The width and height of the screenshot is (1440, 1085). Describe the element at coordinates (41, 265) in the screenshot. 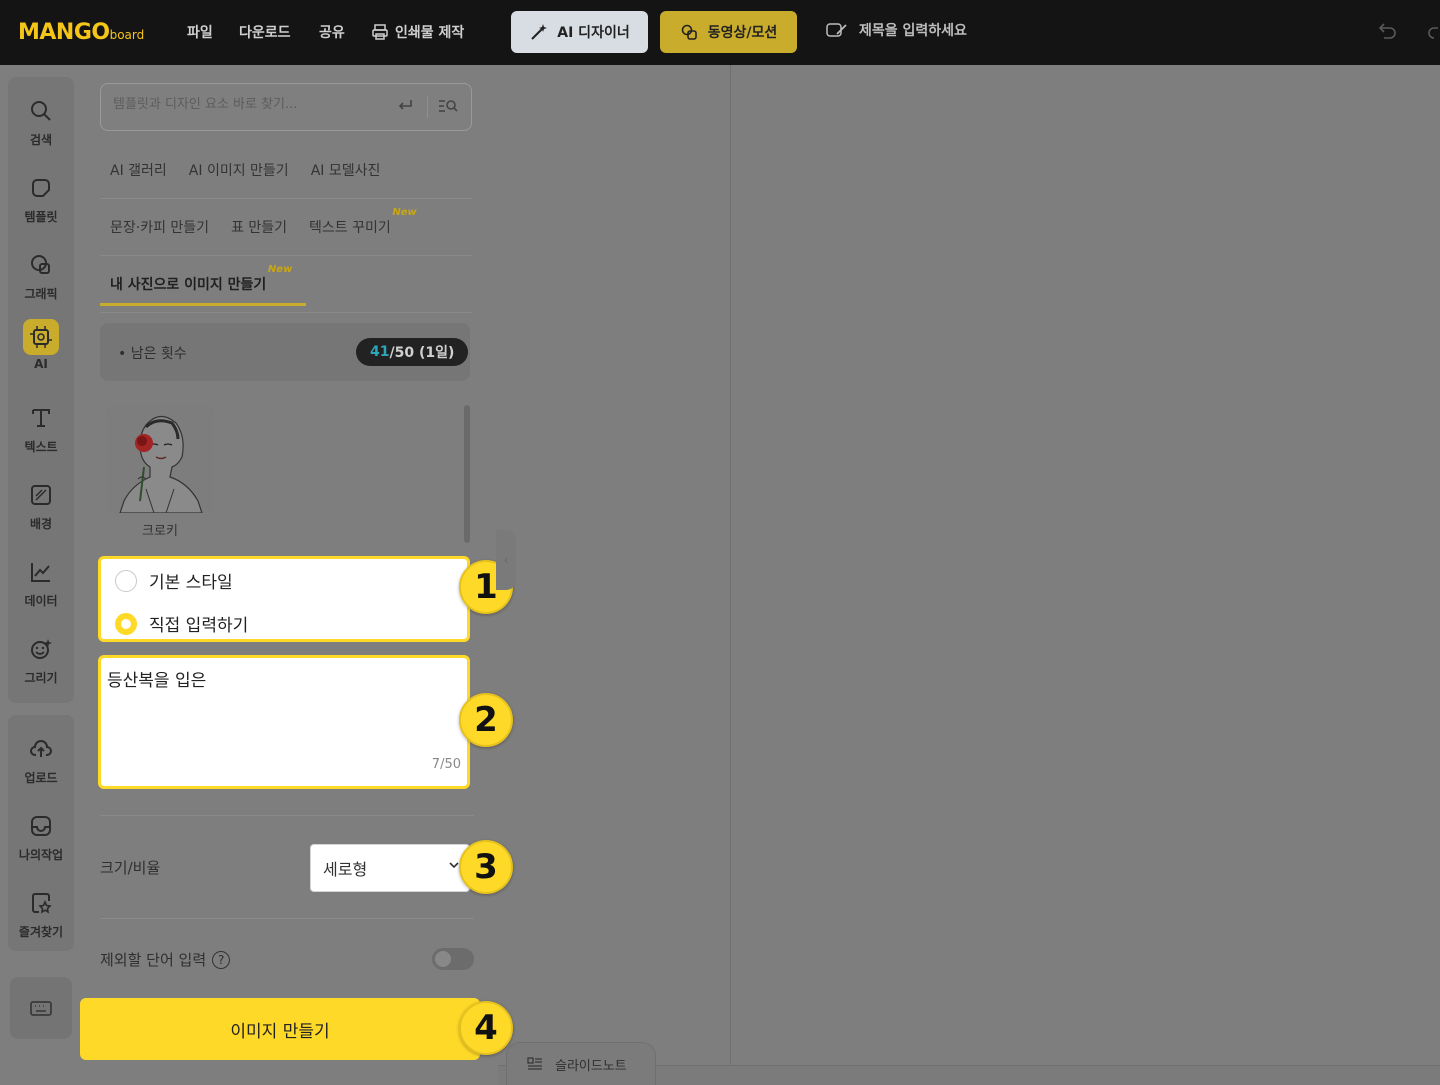

I see `graphic-icon` at that location.